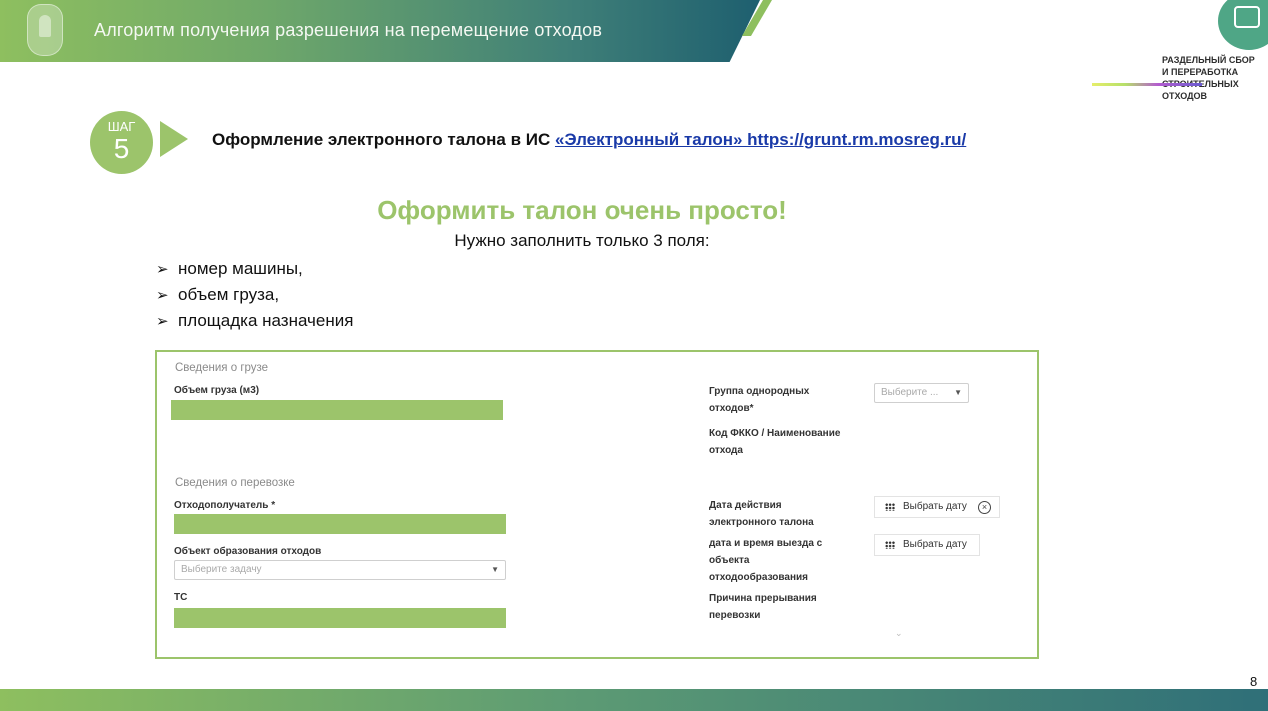 This screenshot has height=711, width=1268. Describe the element at coordinates (340, 570) in the screenshot. I see `object-select: Выберите задачу ▼` at that location.